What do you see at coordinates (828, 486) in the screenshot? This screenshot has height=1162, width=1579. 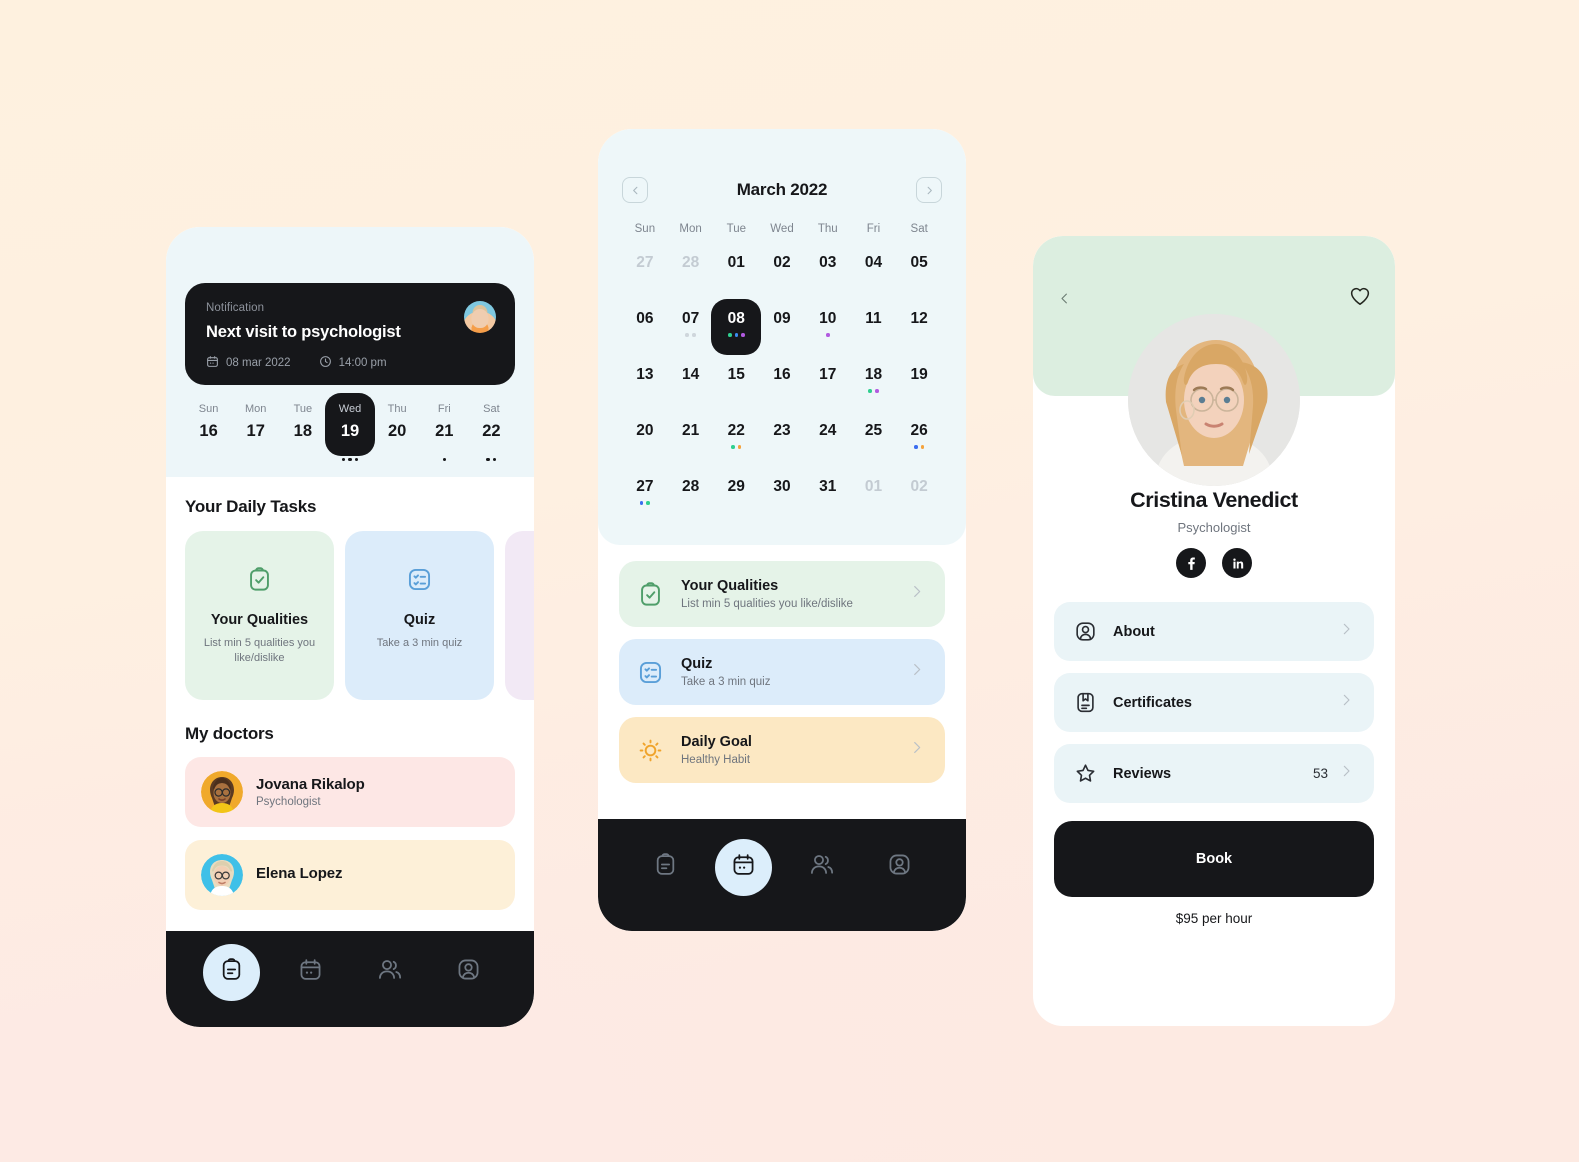 I see `calendar-day-number: 31` at bounding box center [828, 486].